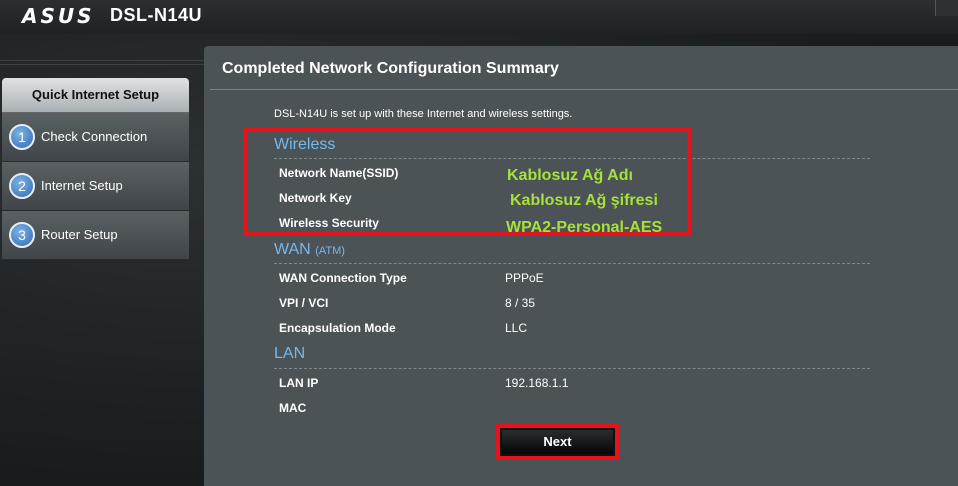 This screenshot has height=486, width=958. I want to click on highlight-box, so click(467, 182).